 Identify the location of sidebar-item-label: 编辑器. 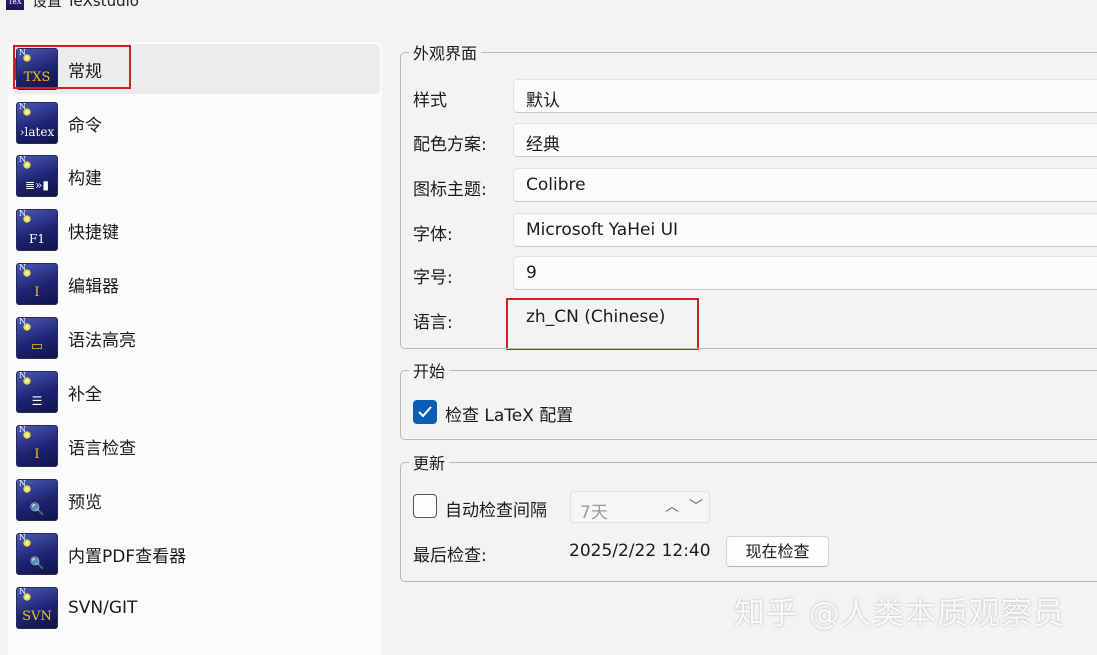
(93, 286).